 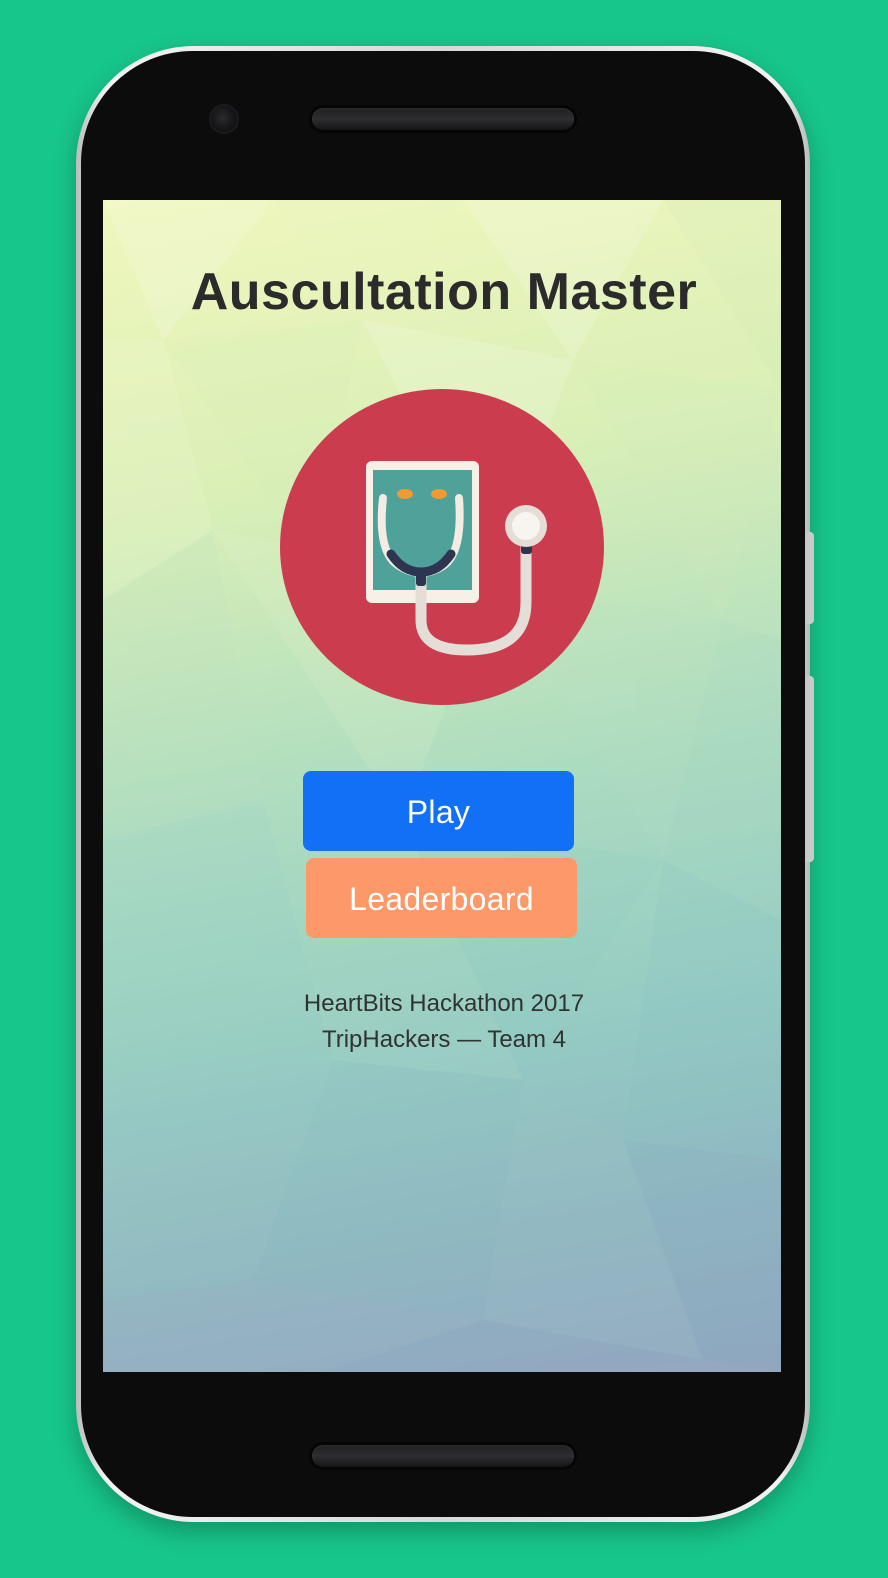 What do you see at coordinates (810, 578) in the screenshot?
I see `power-button` at bounding box center [810, 578].